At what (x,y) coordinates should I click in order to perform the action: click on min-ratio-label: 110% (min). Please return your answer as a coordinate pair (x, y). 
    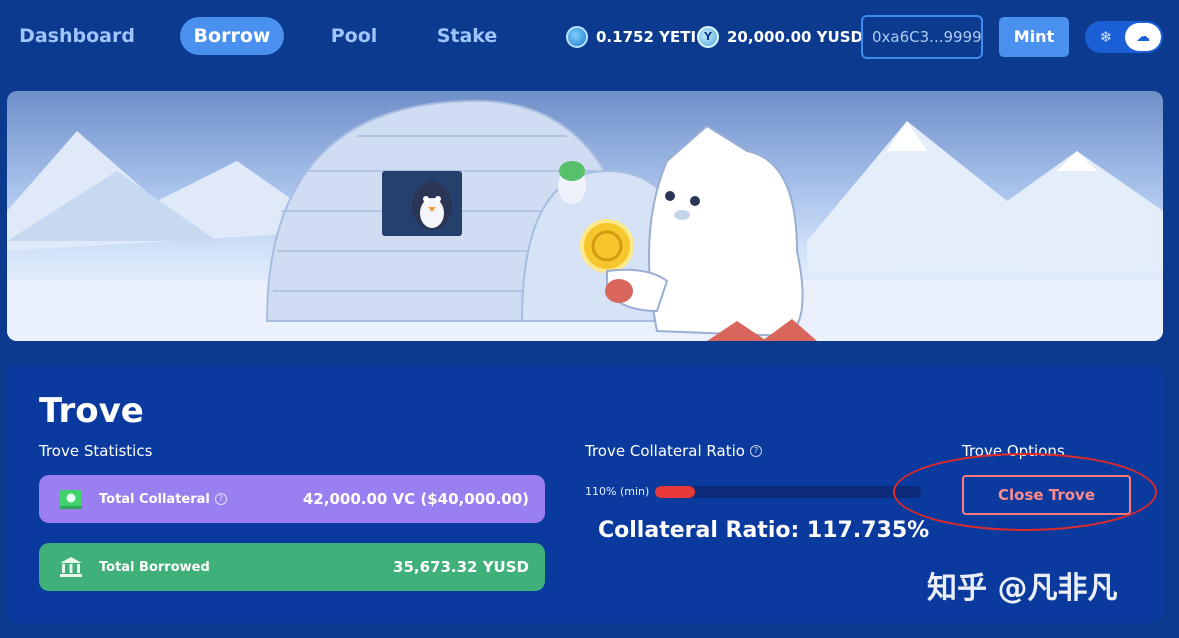
    Looking at the image, I should click on (617, 491).